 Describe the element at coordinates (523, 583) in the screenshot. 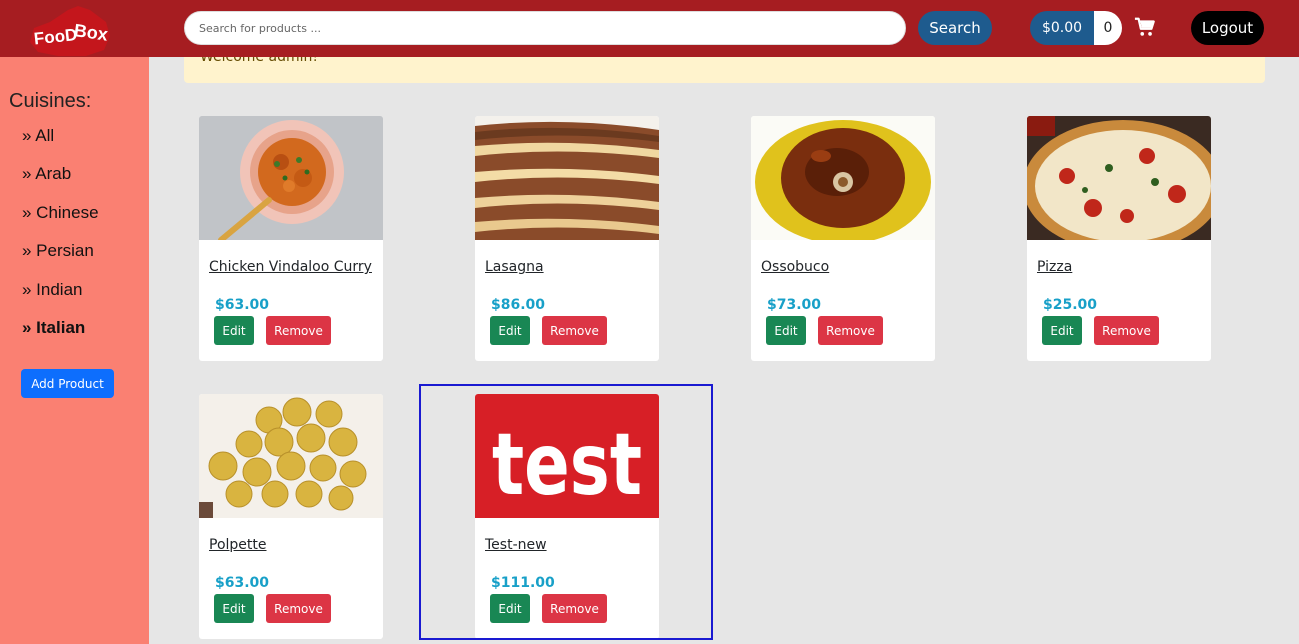

I see `product-price: $111.00` at that location.